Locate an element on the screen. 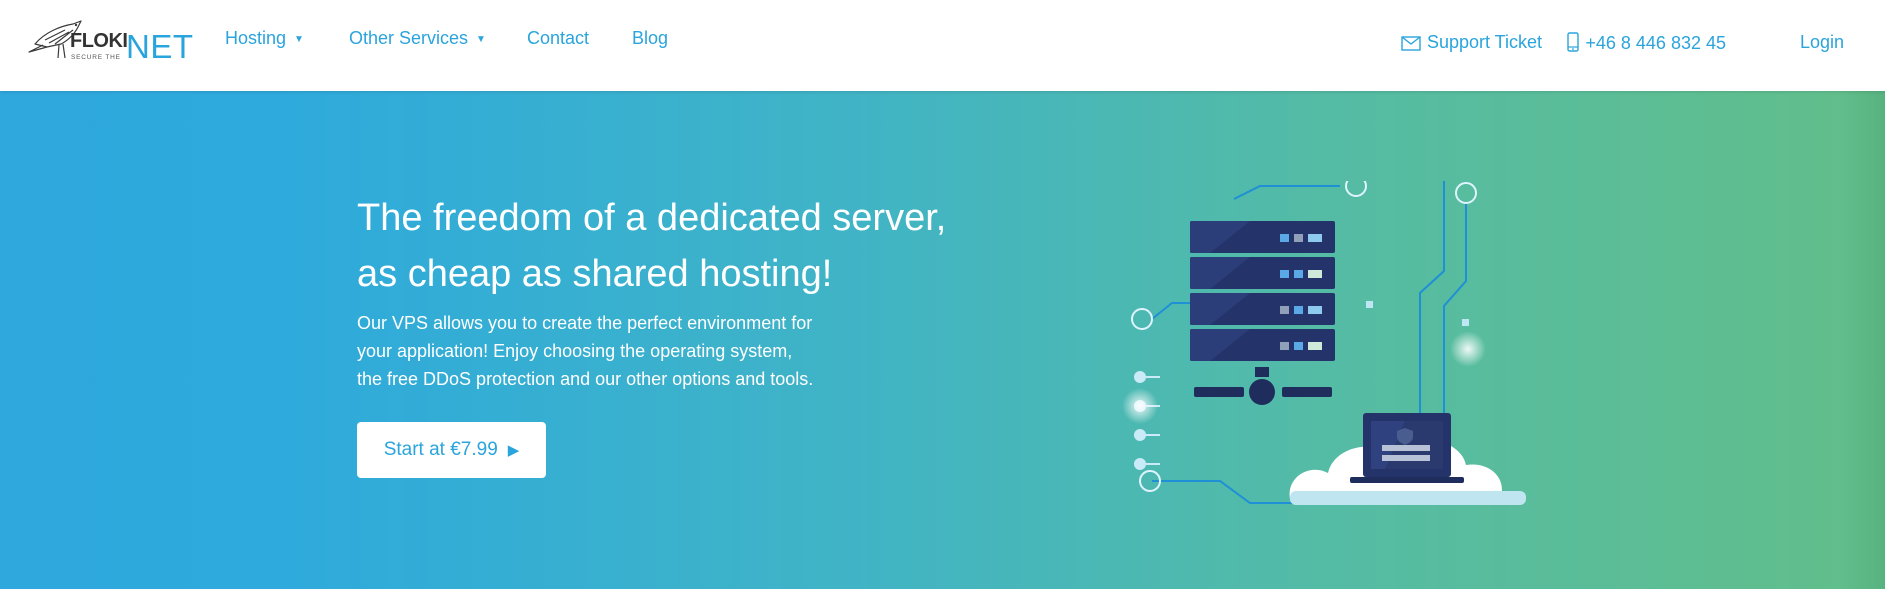  hero-title-line: The freedom of a dedicated server, is located at coordinates (652, 218).